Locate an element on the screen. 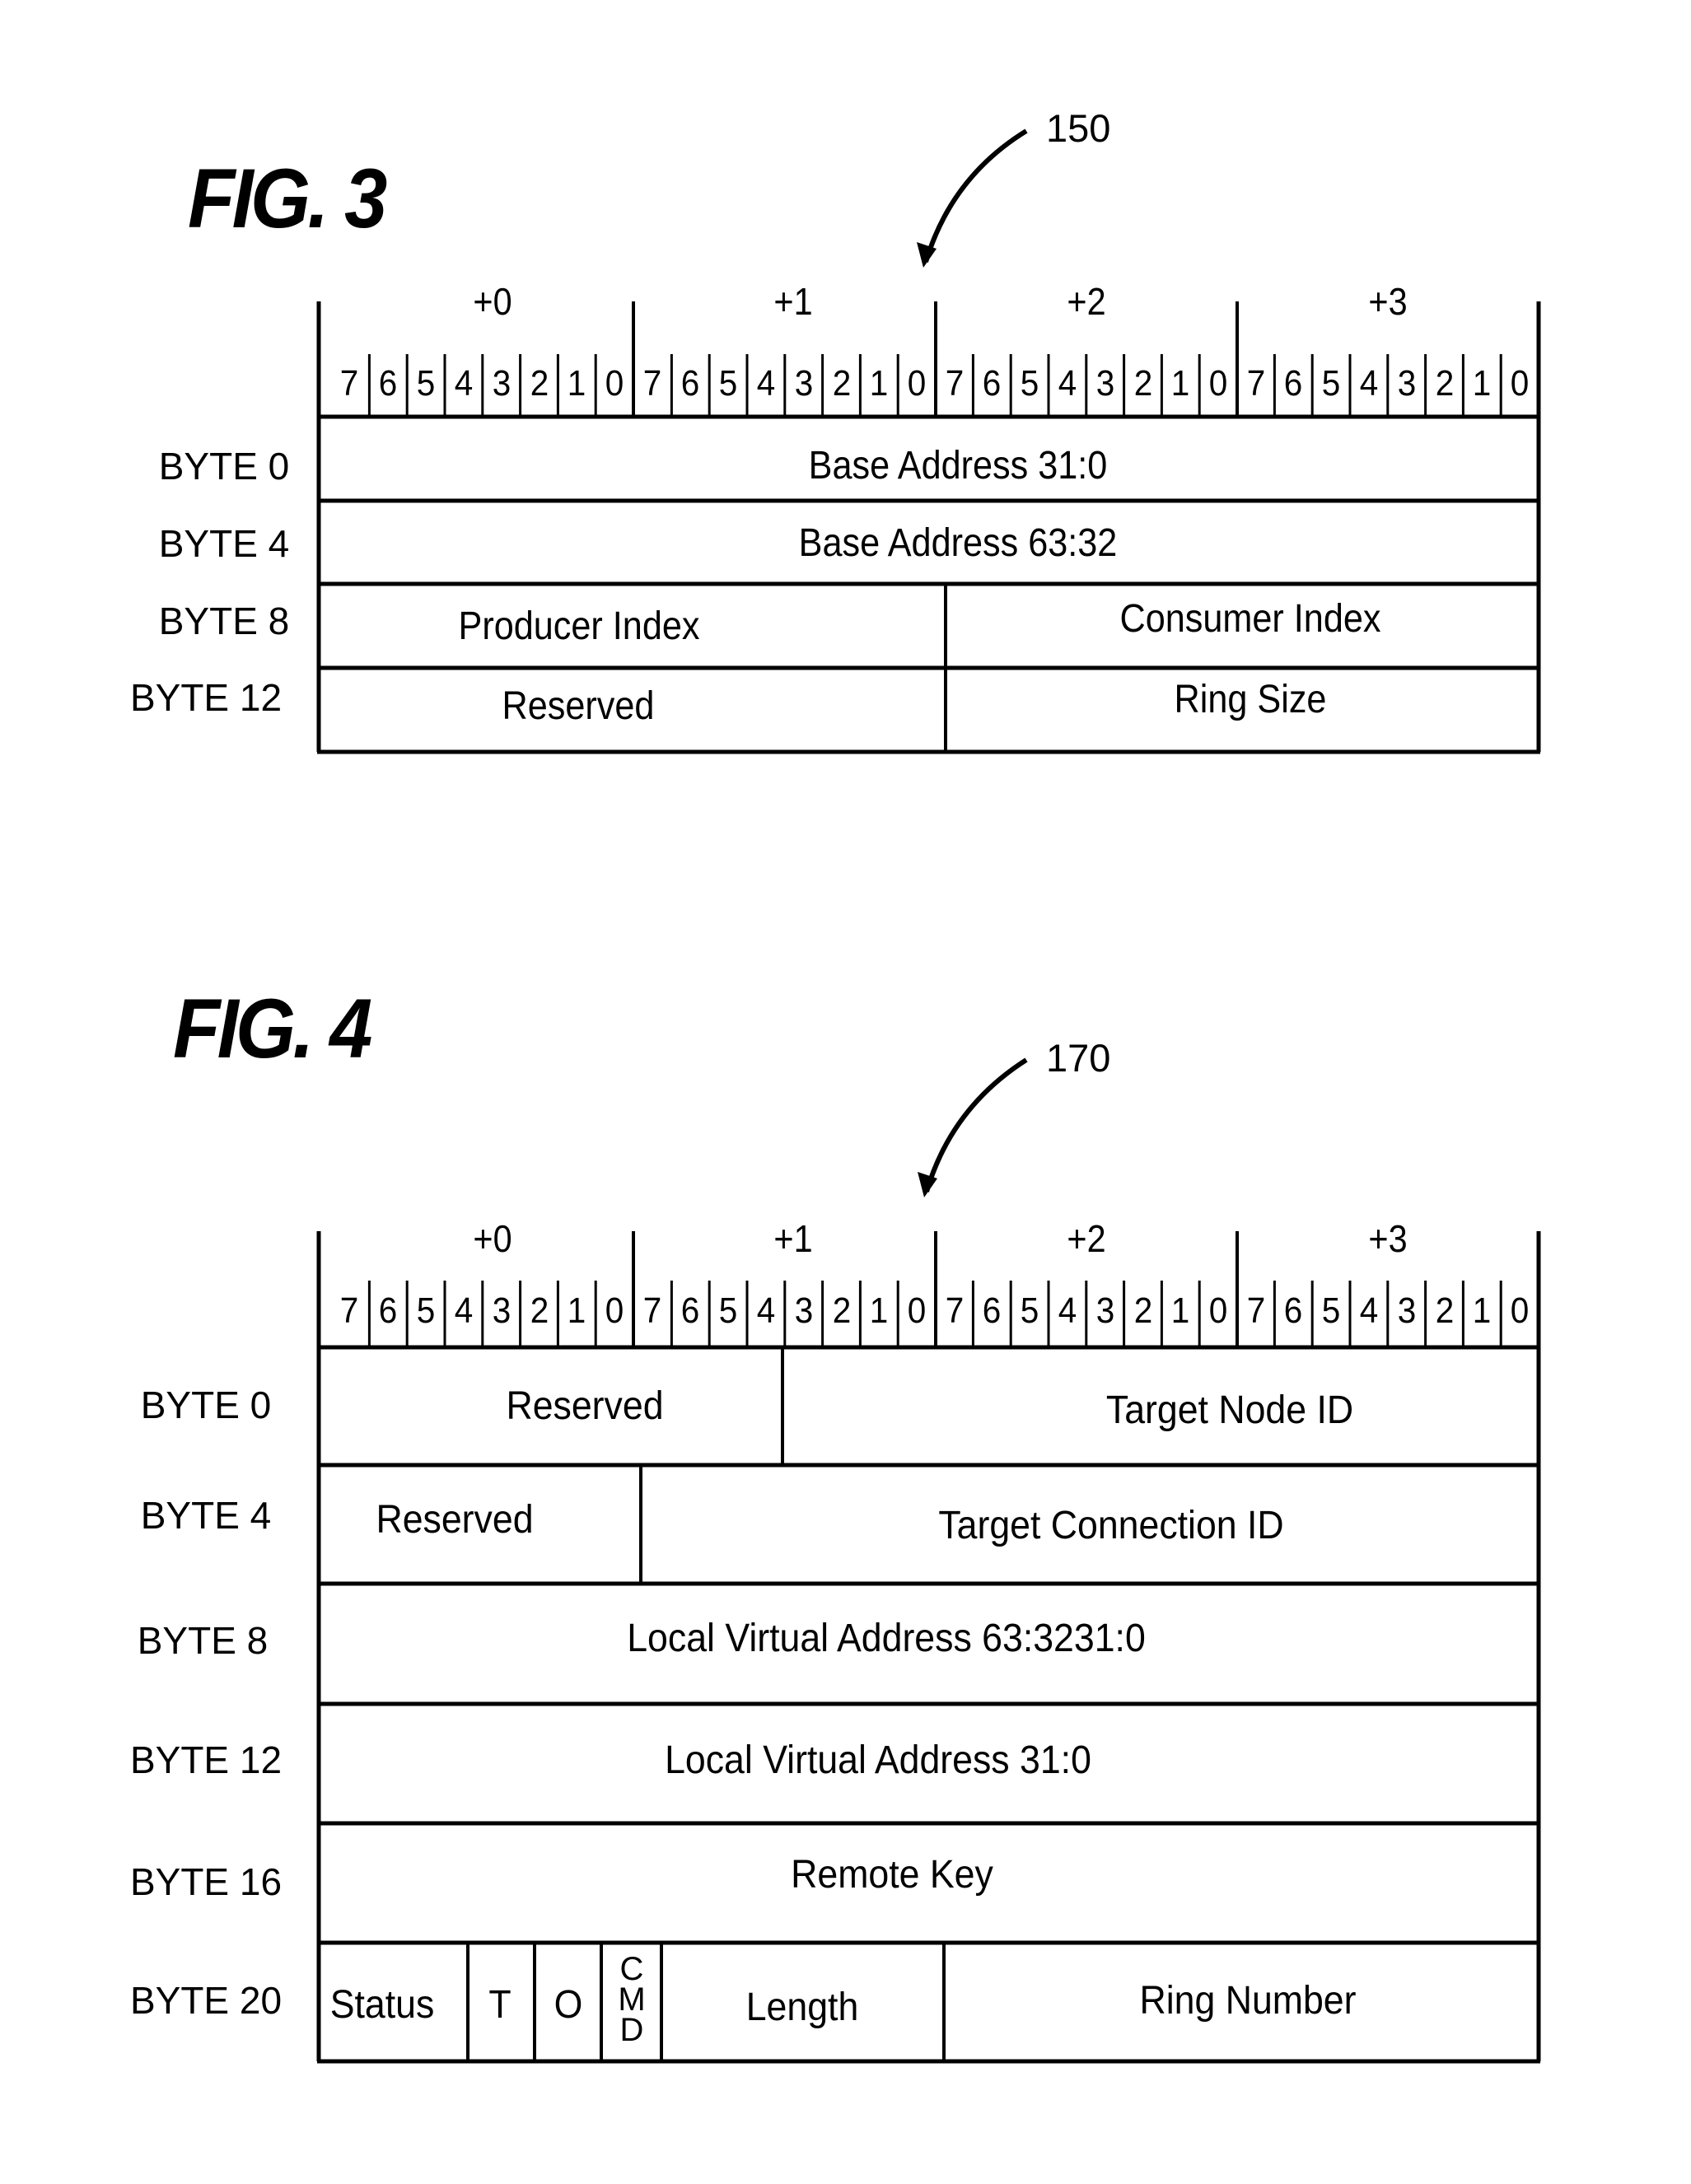 This screenshot has height=2184, width=1691. fig3-leader-arrow-icon is located at coordinates (975, 195).